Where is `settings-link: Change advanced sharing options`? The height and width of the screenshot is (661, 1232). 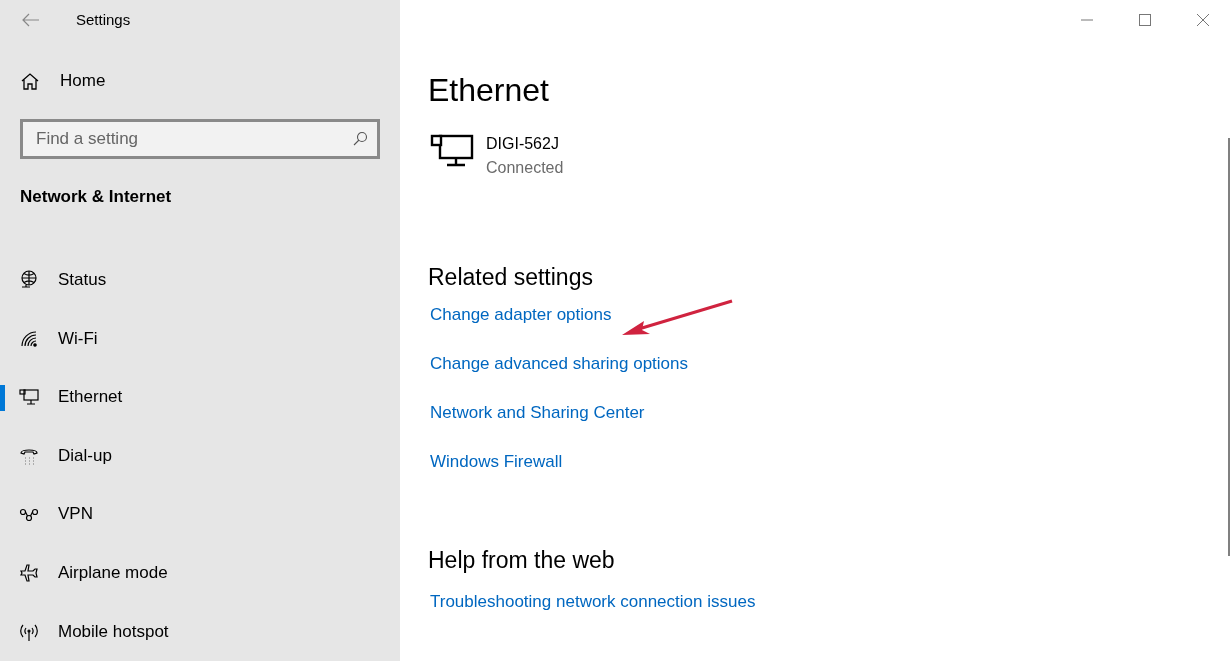 settings-link: Change advanced sharing options is located at coordinates (559, 364).